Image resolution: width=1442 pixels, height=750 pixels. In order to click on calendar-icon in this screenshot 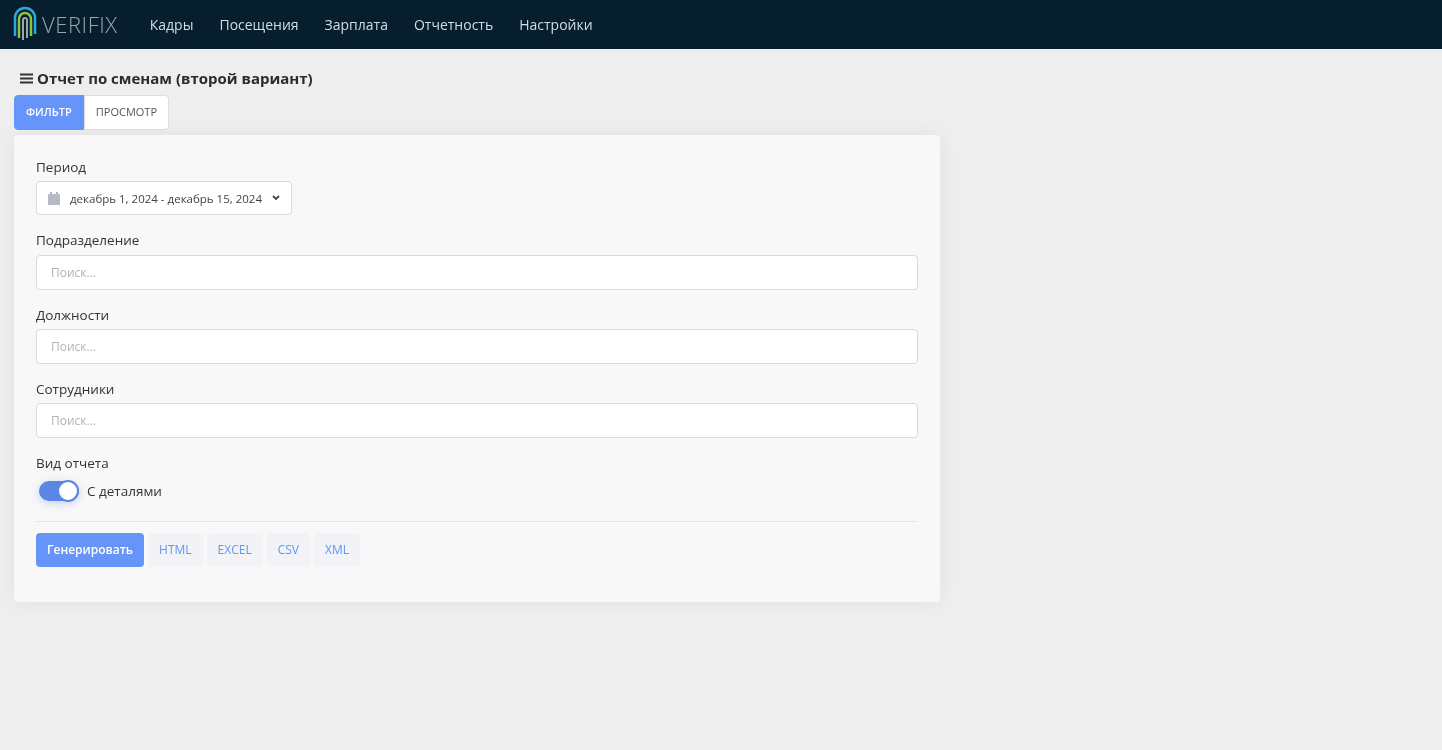, I will do `click(54, 198)`.